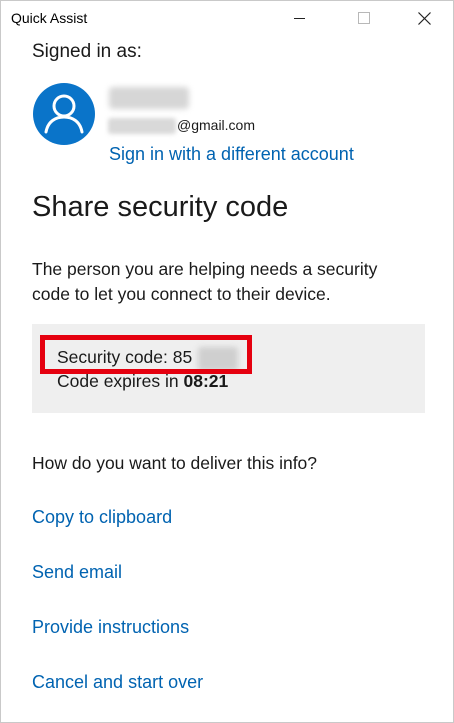 Image resolution: width=454 pixels, height=723 pixels. What do you see at coordinates (227, 18) in the screenshot?
I see `title-bar: Quick Assist` at bounding box center [227, 18].